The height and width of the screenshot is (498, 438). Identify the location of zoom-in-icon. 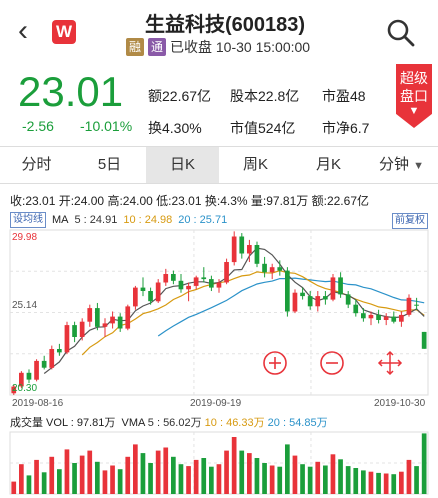
(275, 363).